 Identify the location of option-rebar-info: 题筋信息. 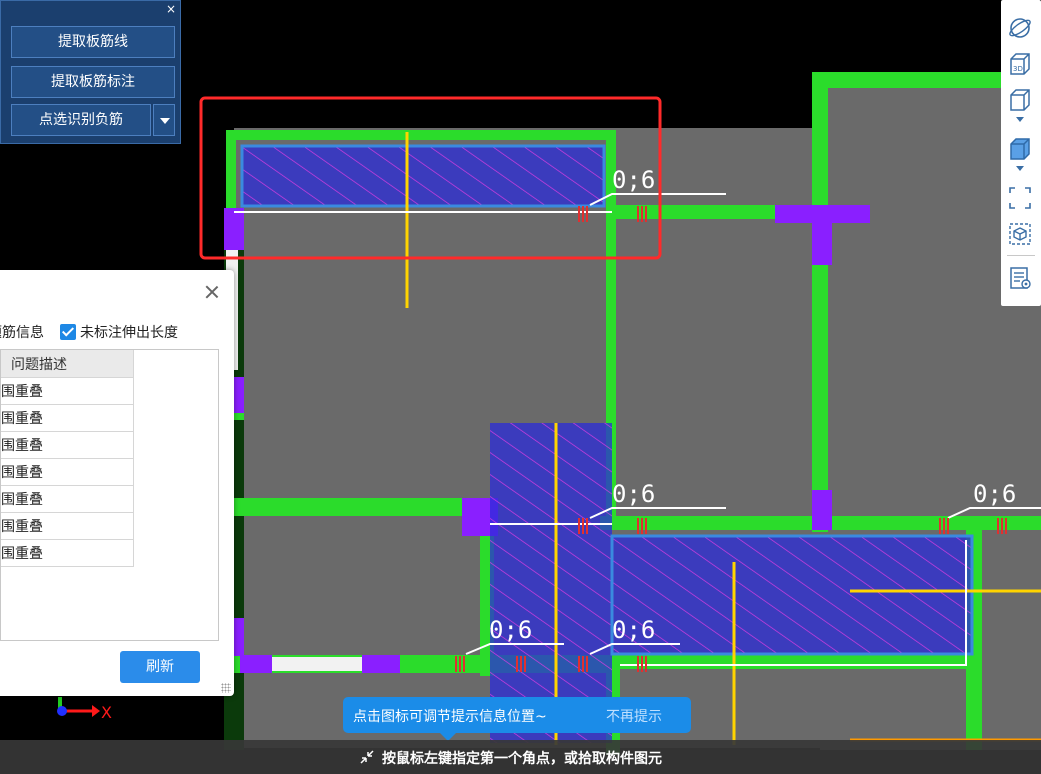
(22, 332).